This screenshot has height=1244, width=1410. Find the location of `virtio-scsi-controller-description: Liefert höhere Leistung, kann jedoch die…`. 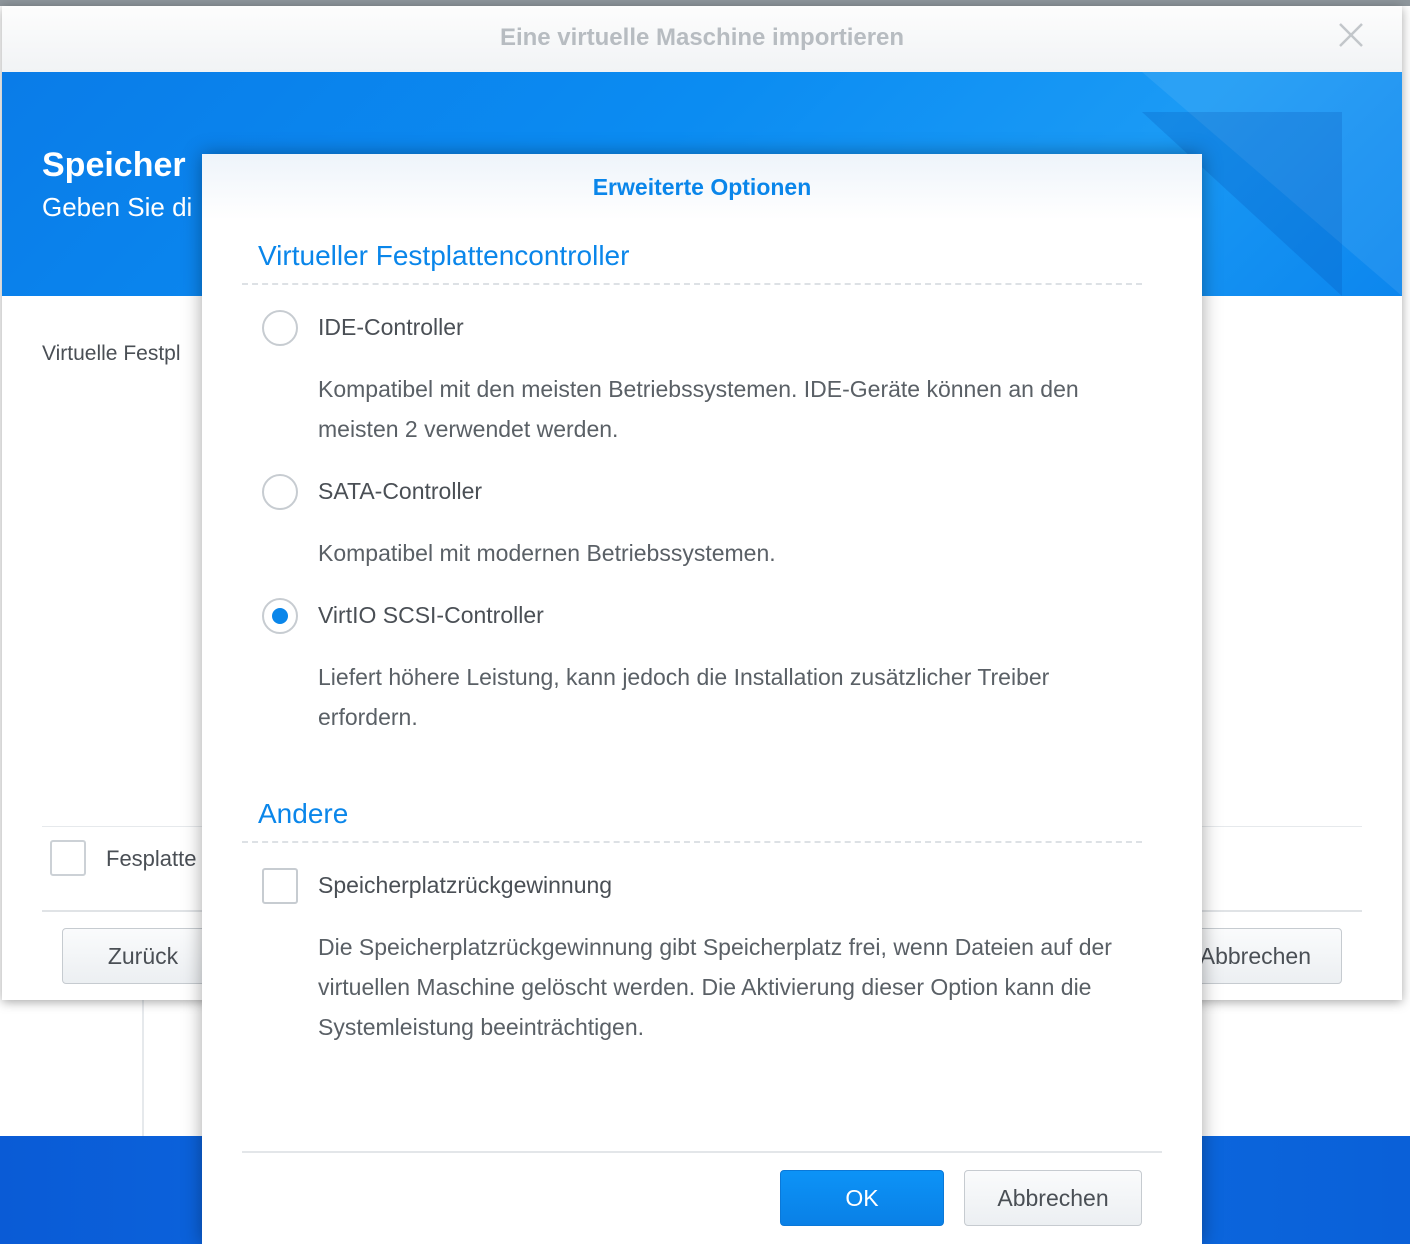

virtio-scsi-controller-description: Liefert höhere Leistung, kann jedoch die… is located at coordinates (684, 697).